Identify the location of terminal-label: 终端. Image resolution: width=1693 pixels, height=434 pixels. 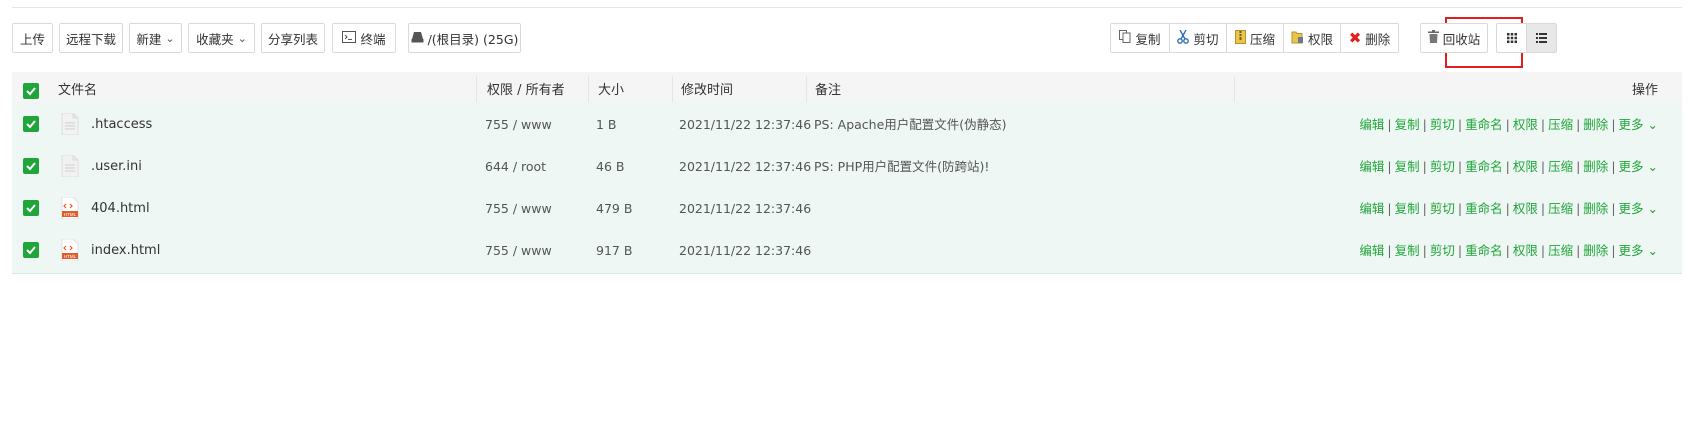
(373, 39).